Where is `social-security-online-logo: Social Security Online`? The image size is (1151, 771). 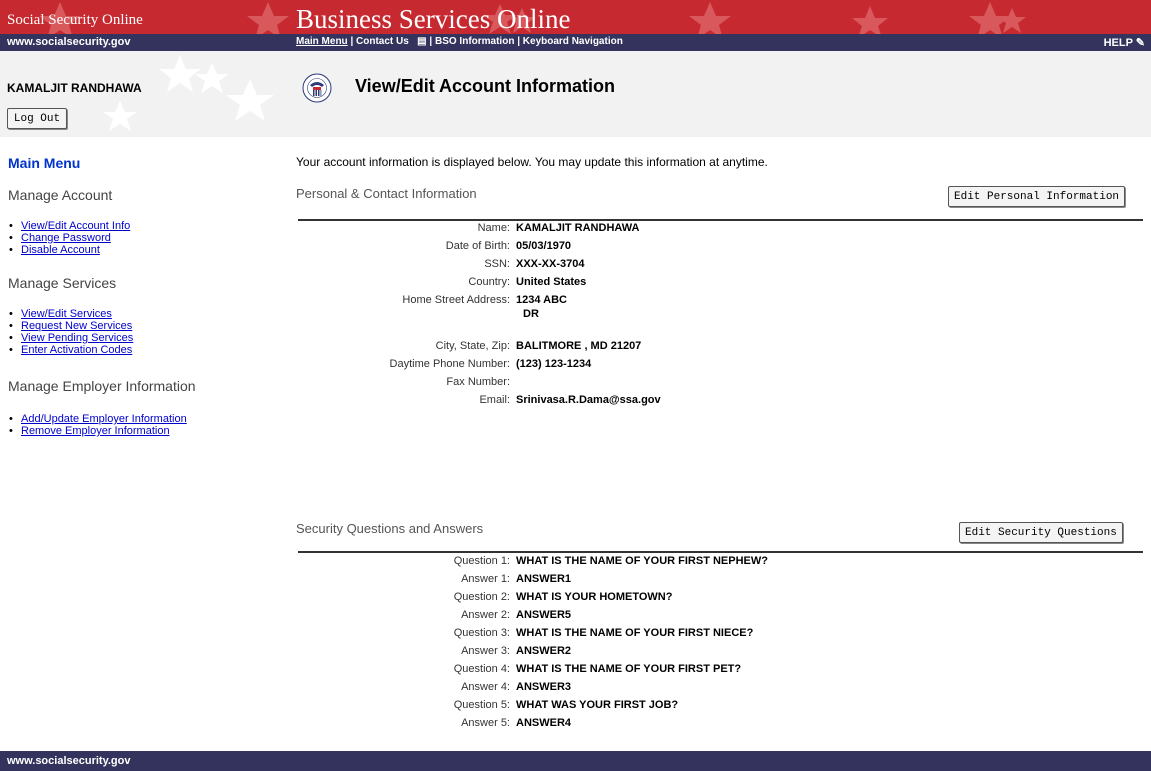 social-security-online-logo: Social Security Online is located at coordinates (75, 20).